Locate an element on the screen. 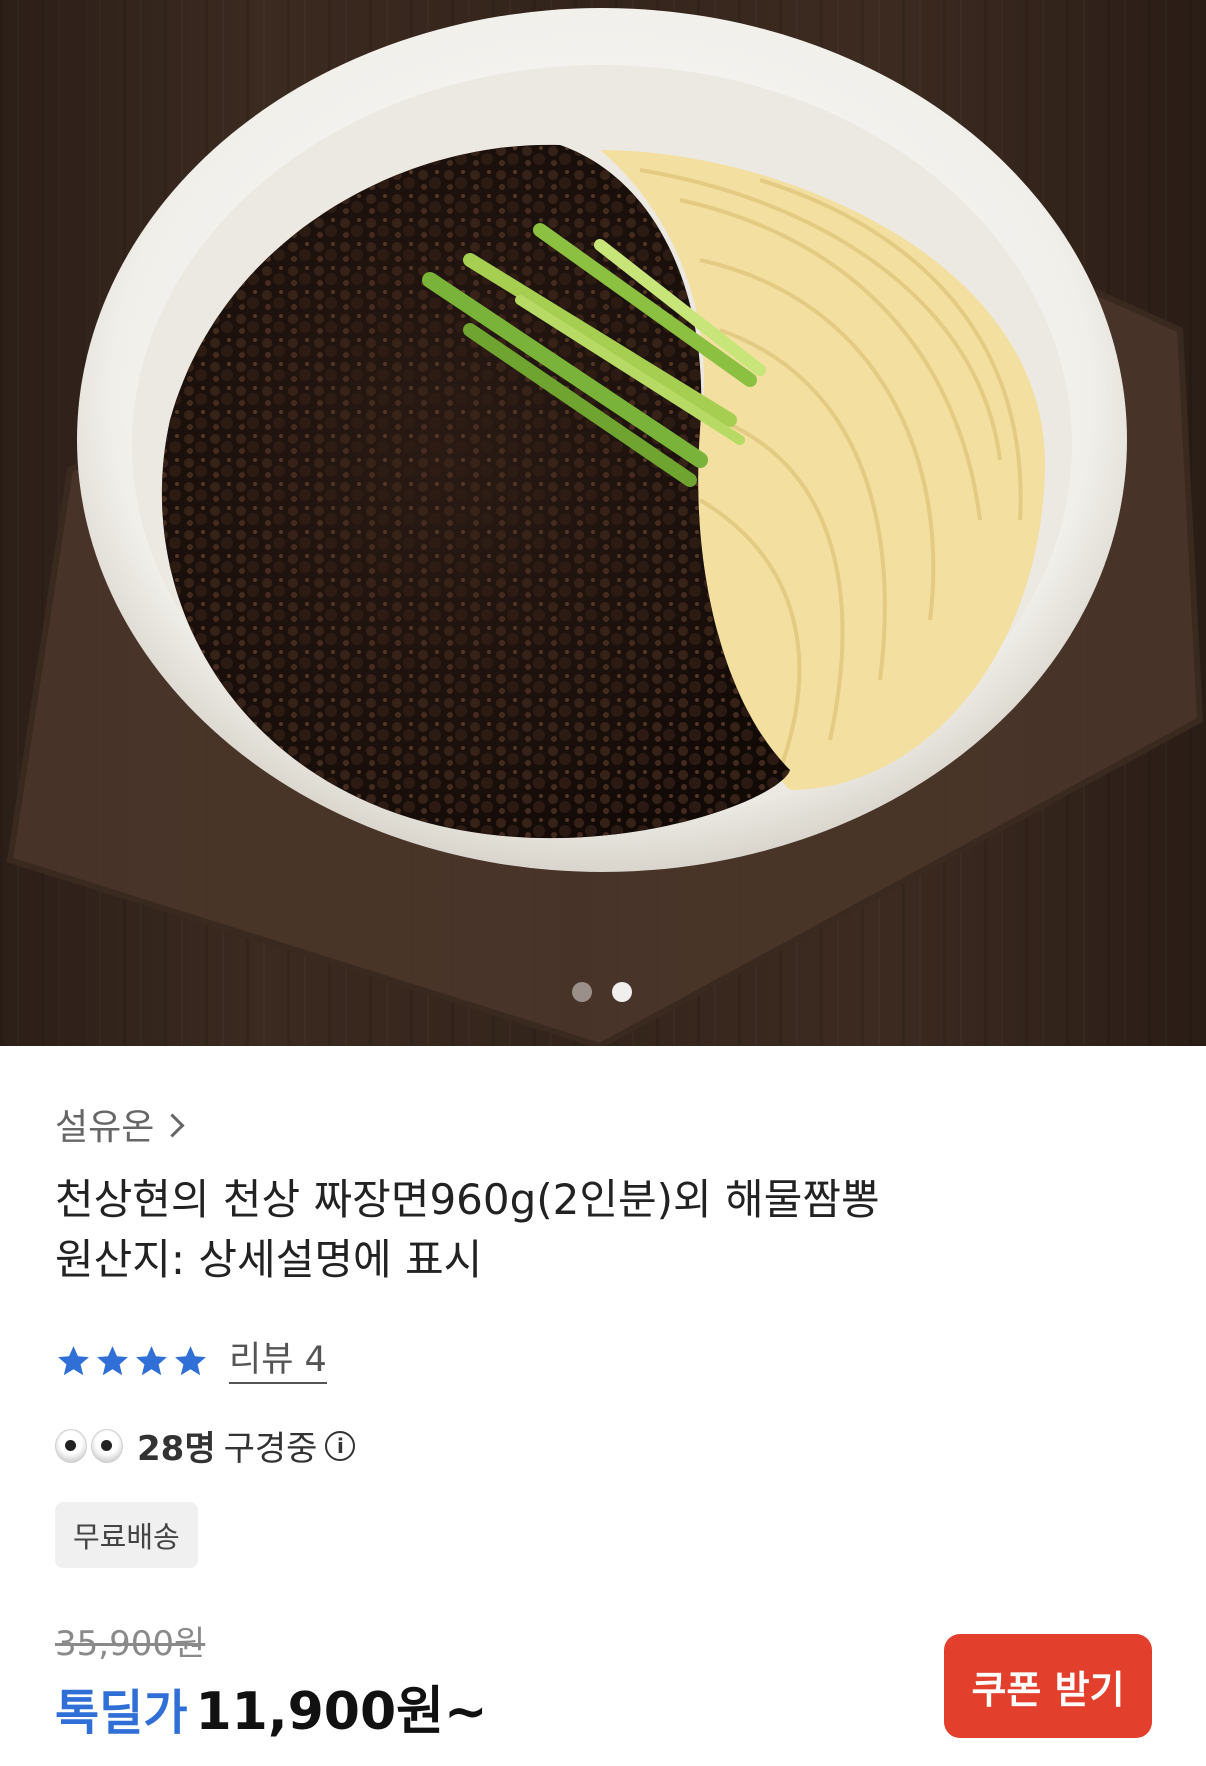  carousel-indicator is located at coordinates (602, 992).